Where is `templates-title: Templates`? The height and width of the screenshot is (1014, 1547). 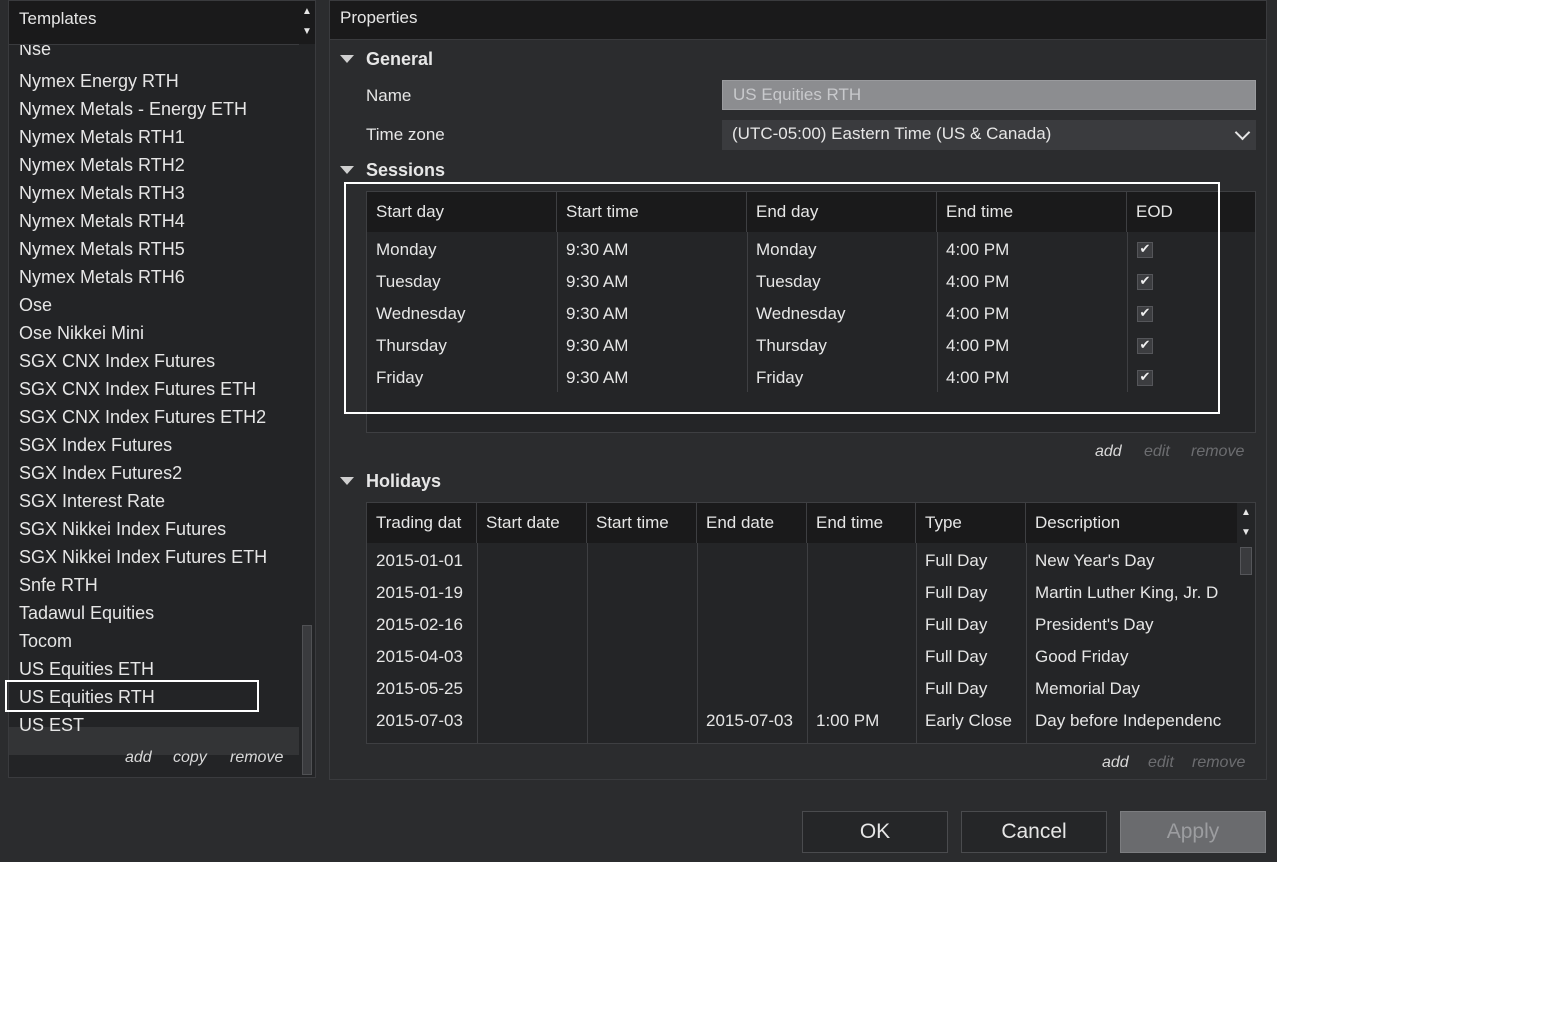
templates-title: Templates is located at coordinates (58, 18).